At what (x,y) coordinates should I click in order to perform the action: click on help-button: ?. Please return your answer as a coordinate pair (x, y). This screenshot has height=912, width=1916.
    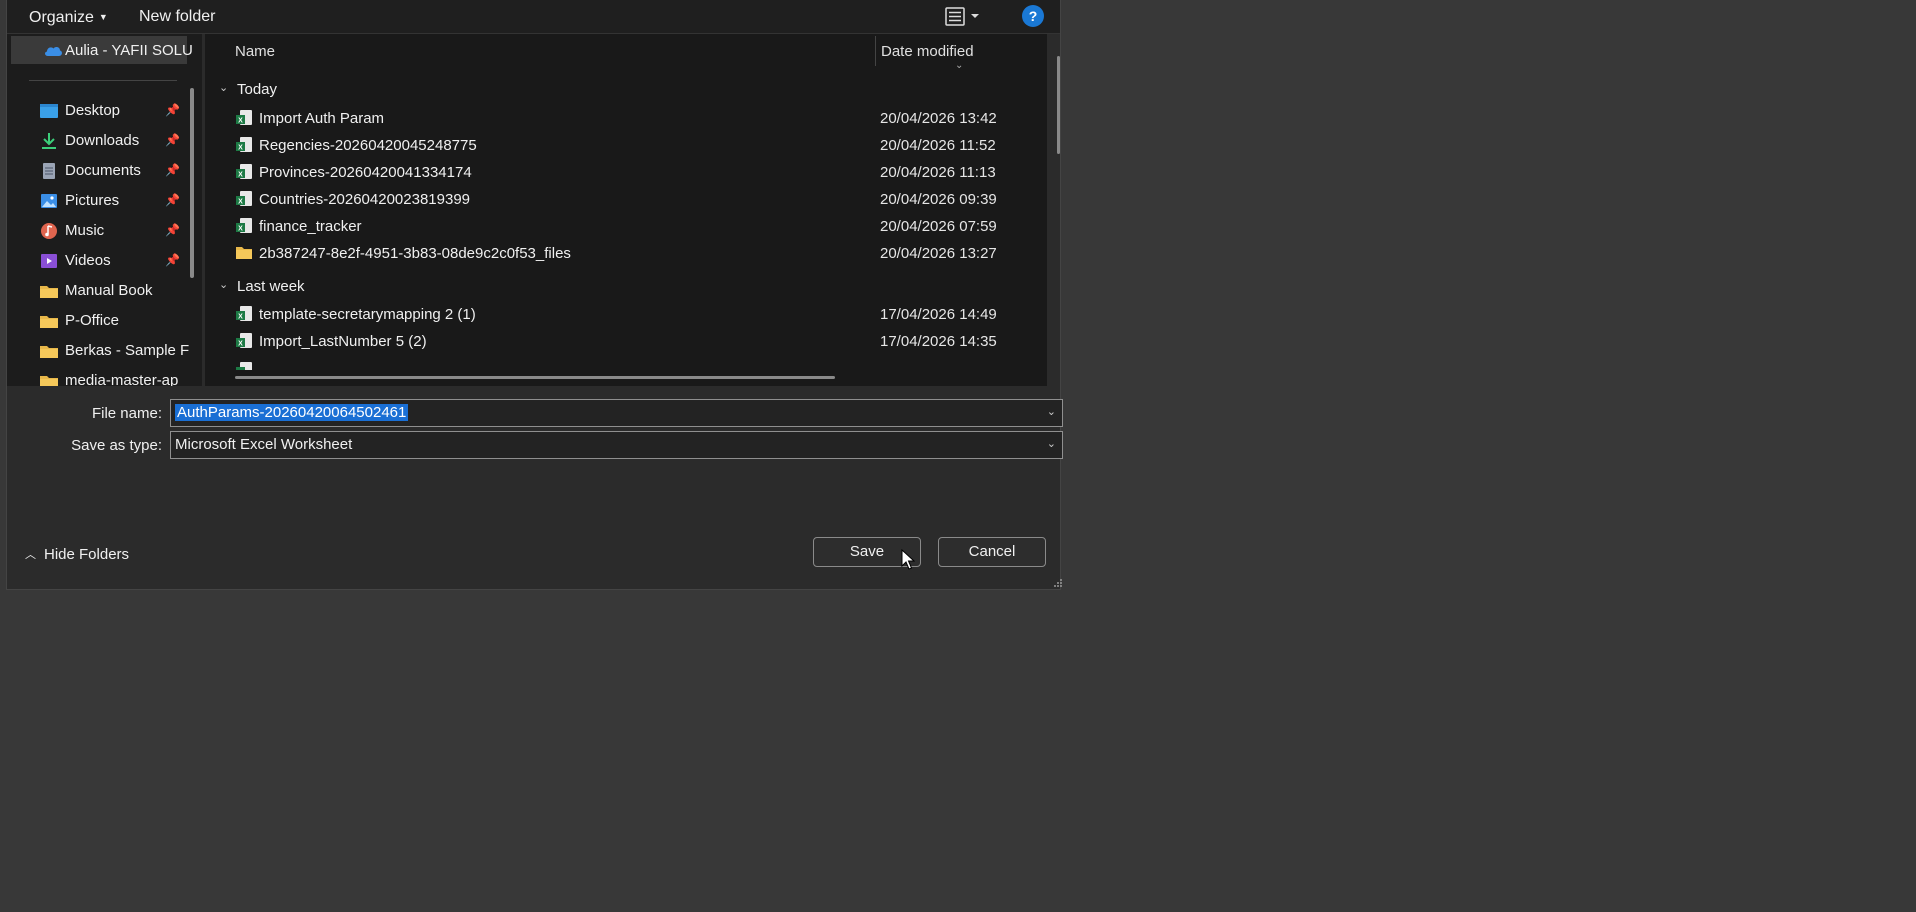
    Looking at the image, I should click on (1033, 16).